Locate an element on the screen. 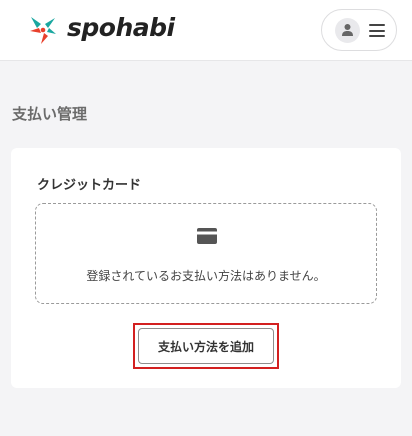  app-header: spohabi is located at coordinates (206, 30).